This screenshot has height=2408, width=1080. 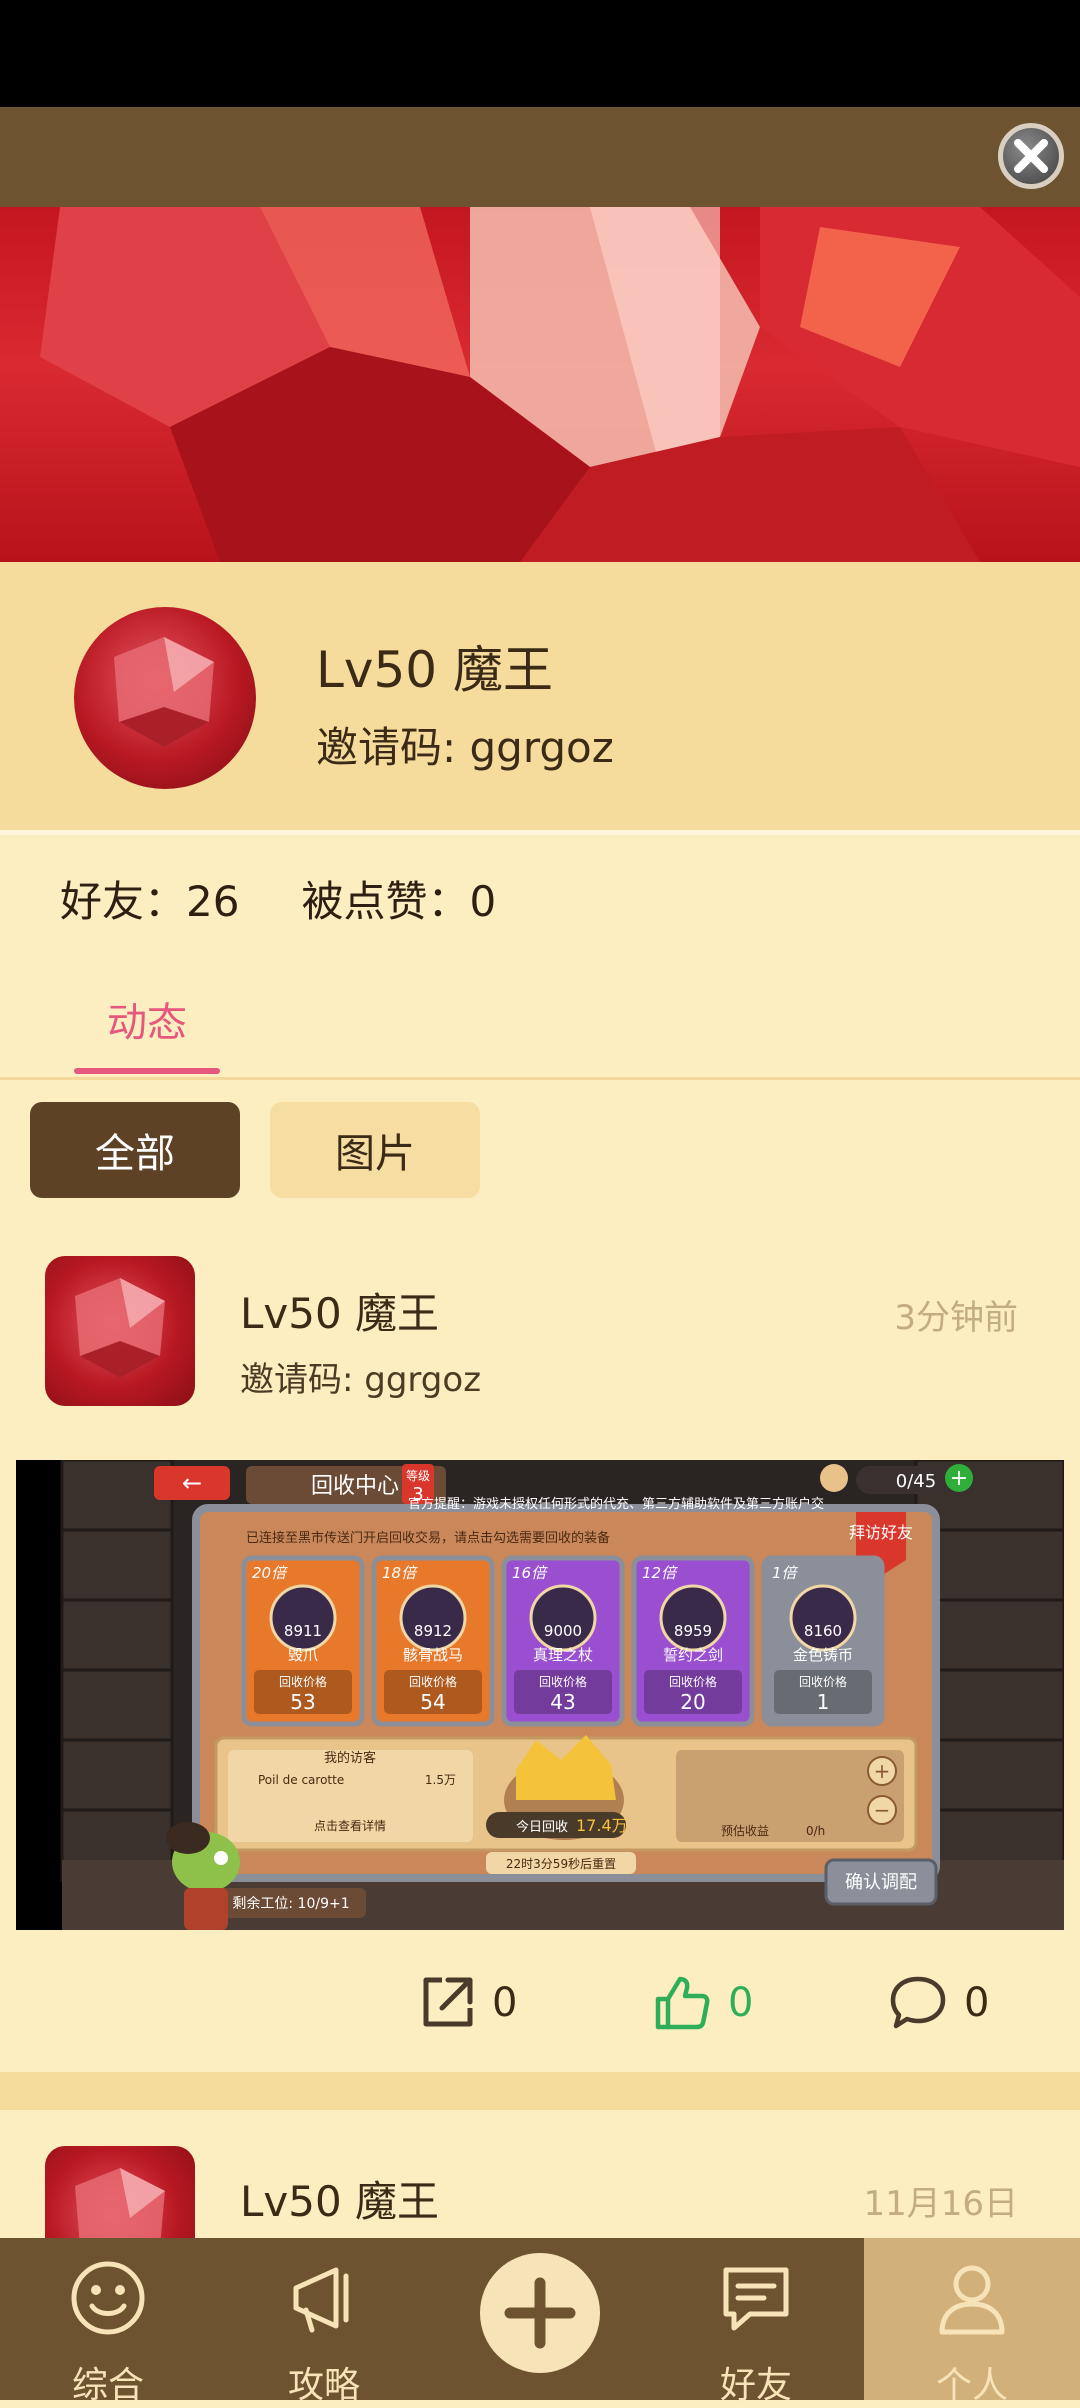 I want to click on comment-count: 0, so click(x=977, y=2003).